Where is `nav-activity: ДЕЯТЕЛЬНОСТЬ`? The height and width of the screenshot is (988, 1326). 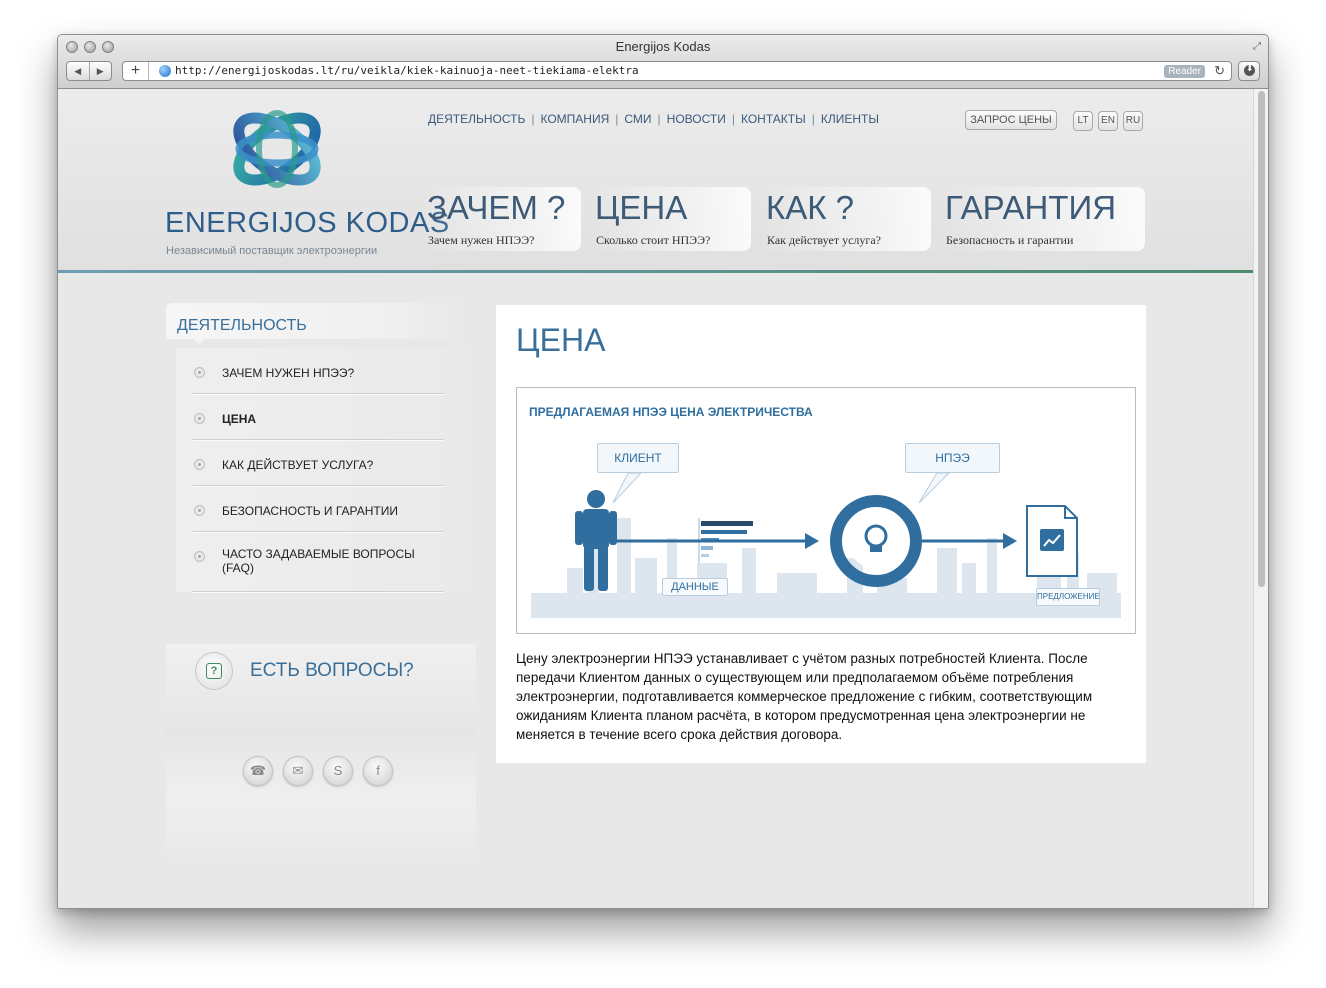
nav-activity: ДЕЯТЕЛЬНОСТЬ is located at coordinates (476, 119).